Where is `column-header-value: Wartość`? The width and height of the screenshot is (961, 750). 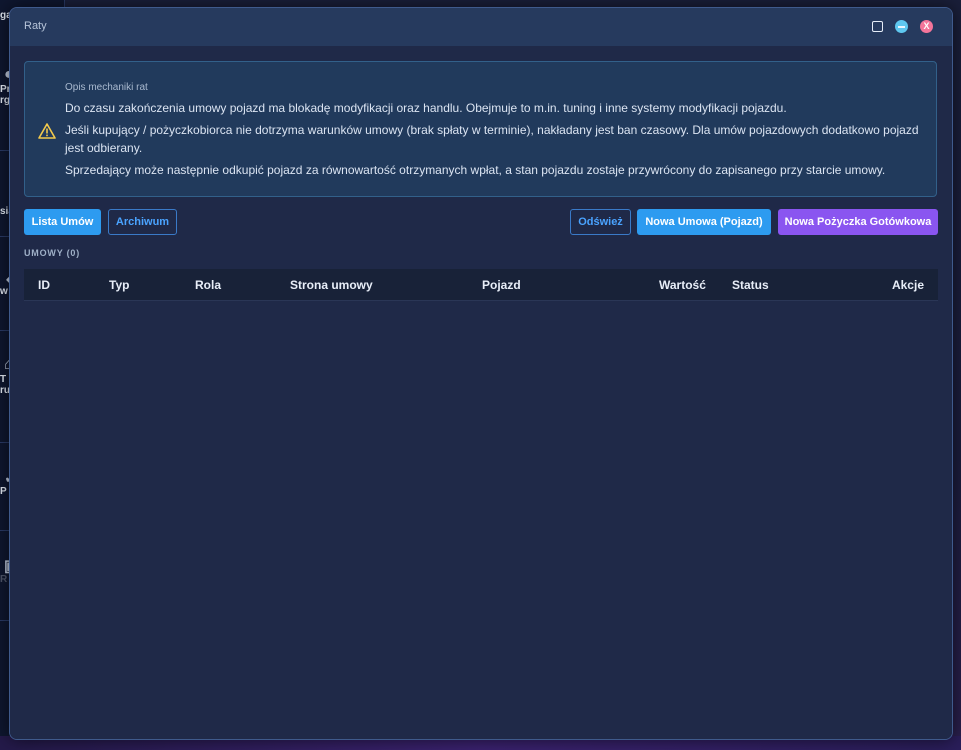 column-header-value: Wartość is located at coordinates (682, 285).